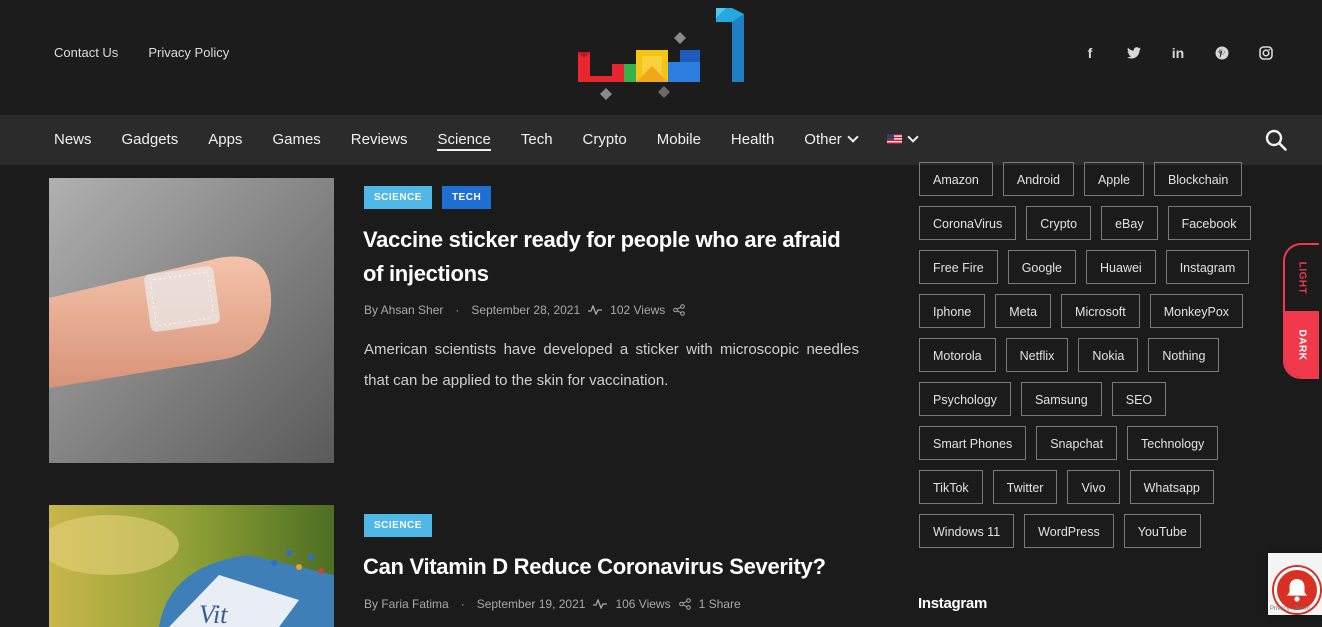  Describe the element at coordinates (1184, 355) in the screenshot. I see `tag-link: Nothing` at that location.